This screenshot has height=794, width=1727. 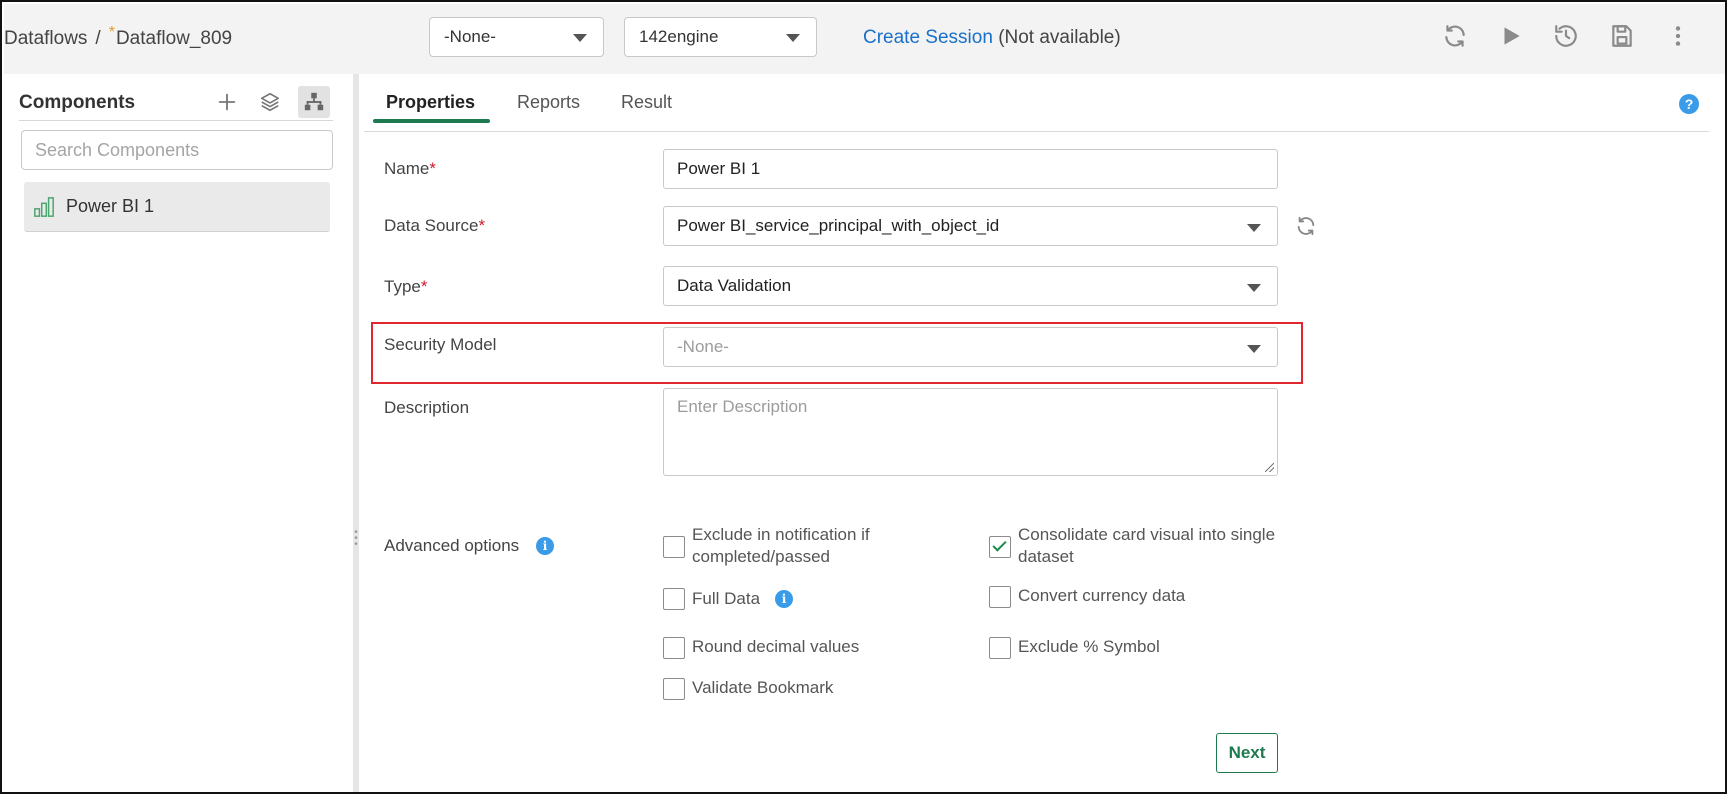 I want to click on data-source-label-text: Data Source, so click(x=431, y=225).